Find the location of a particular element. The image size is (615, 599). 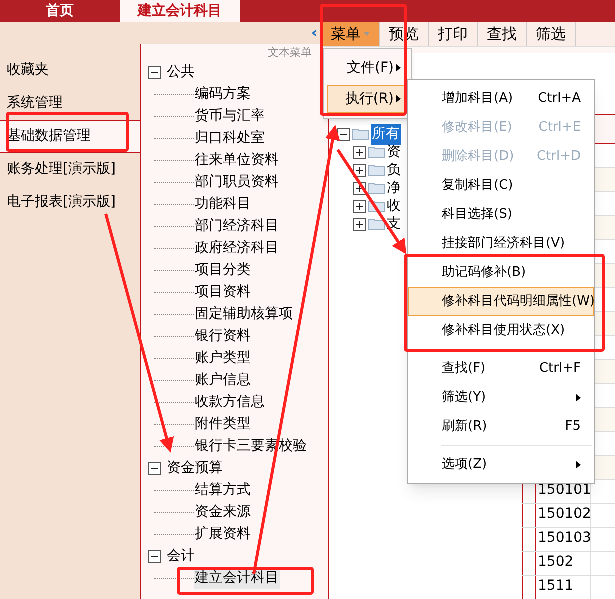

sidebar-item: 收藏夹 is located at coordinates (70, 70).